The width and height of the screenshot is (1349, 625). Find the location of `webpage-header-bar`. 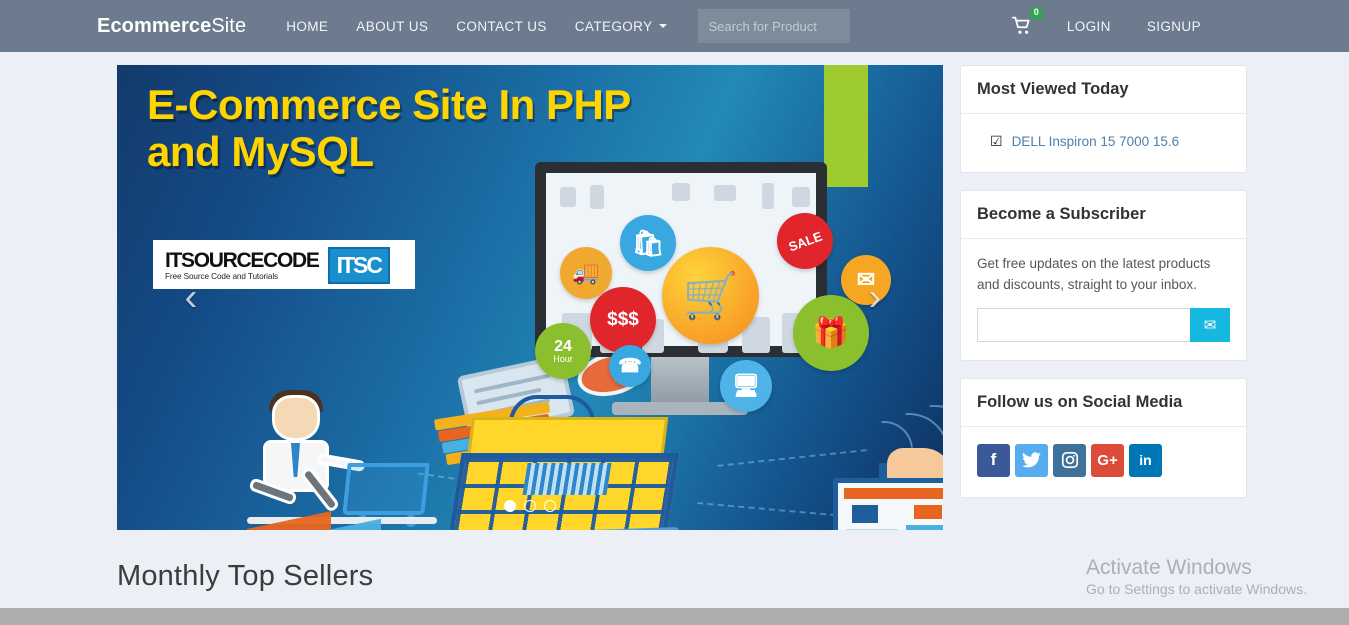

webpage-header-bar is located at coordinates (893, 493).